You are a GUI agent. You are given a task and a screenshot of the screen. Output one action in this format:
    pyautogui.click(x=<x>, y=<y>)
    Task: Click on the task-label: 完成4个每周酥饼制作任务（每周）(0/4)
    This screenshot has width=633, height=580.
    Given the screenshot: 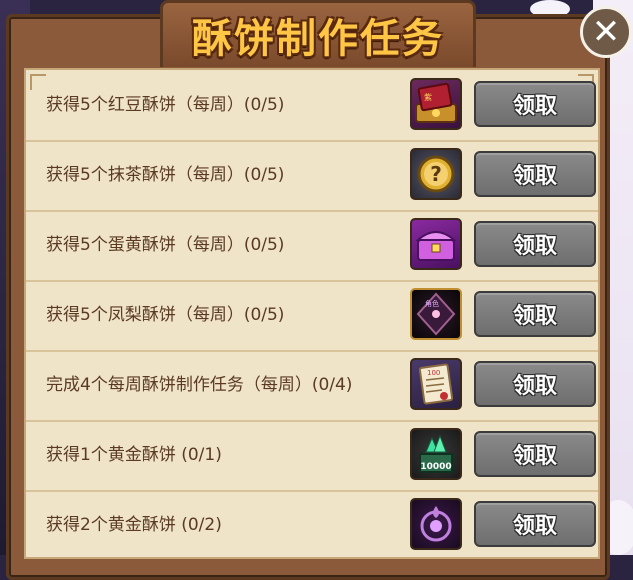 What is the action you would take?
    pyautogui.click(x=199, y=385)
    